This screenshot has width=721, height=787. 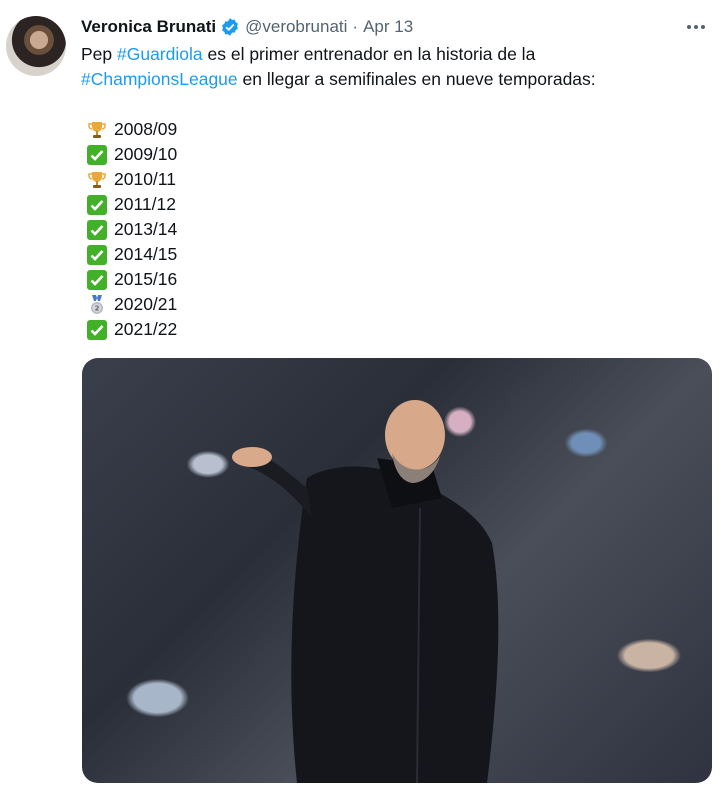 I want to click on hashtag-link: #Guardiola, so click(x=160, y=54).